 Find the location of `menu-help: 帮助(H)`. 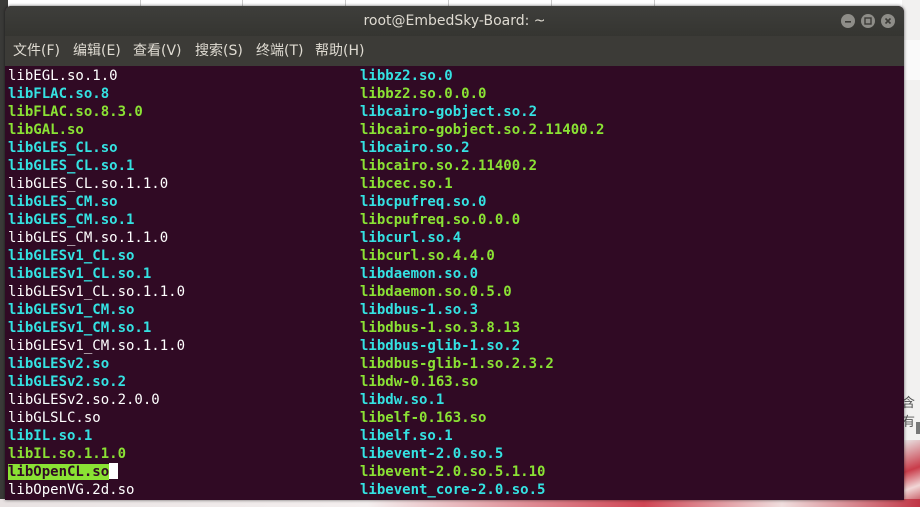

menu-help: 帮助(H) is located at coordinates (339, 51).